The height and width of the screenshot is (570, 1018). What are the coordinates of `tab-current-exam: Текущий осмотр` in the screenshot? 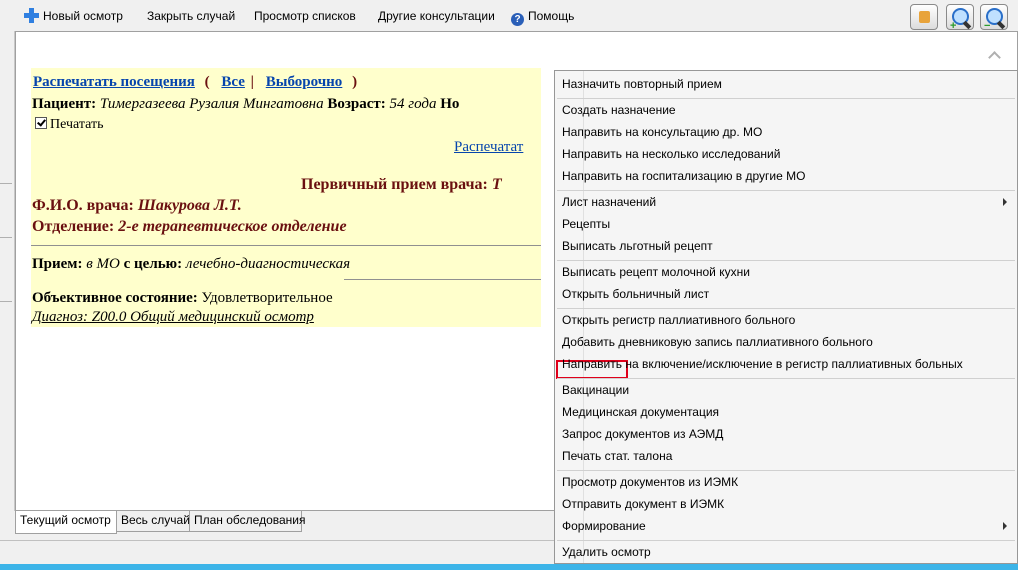 It's located at (66, 522).